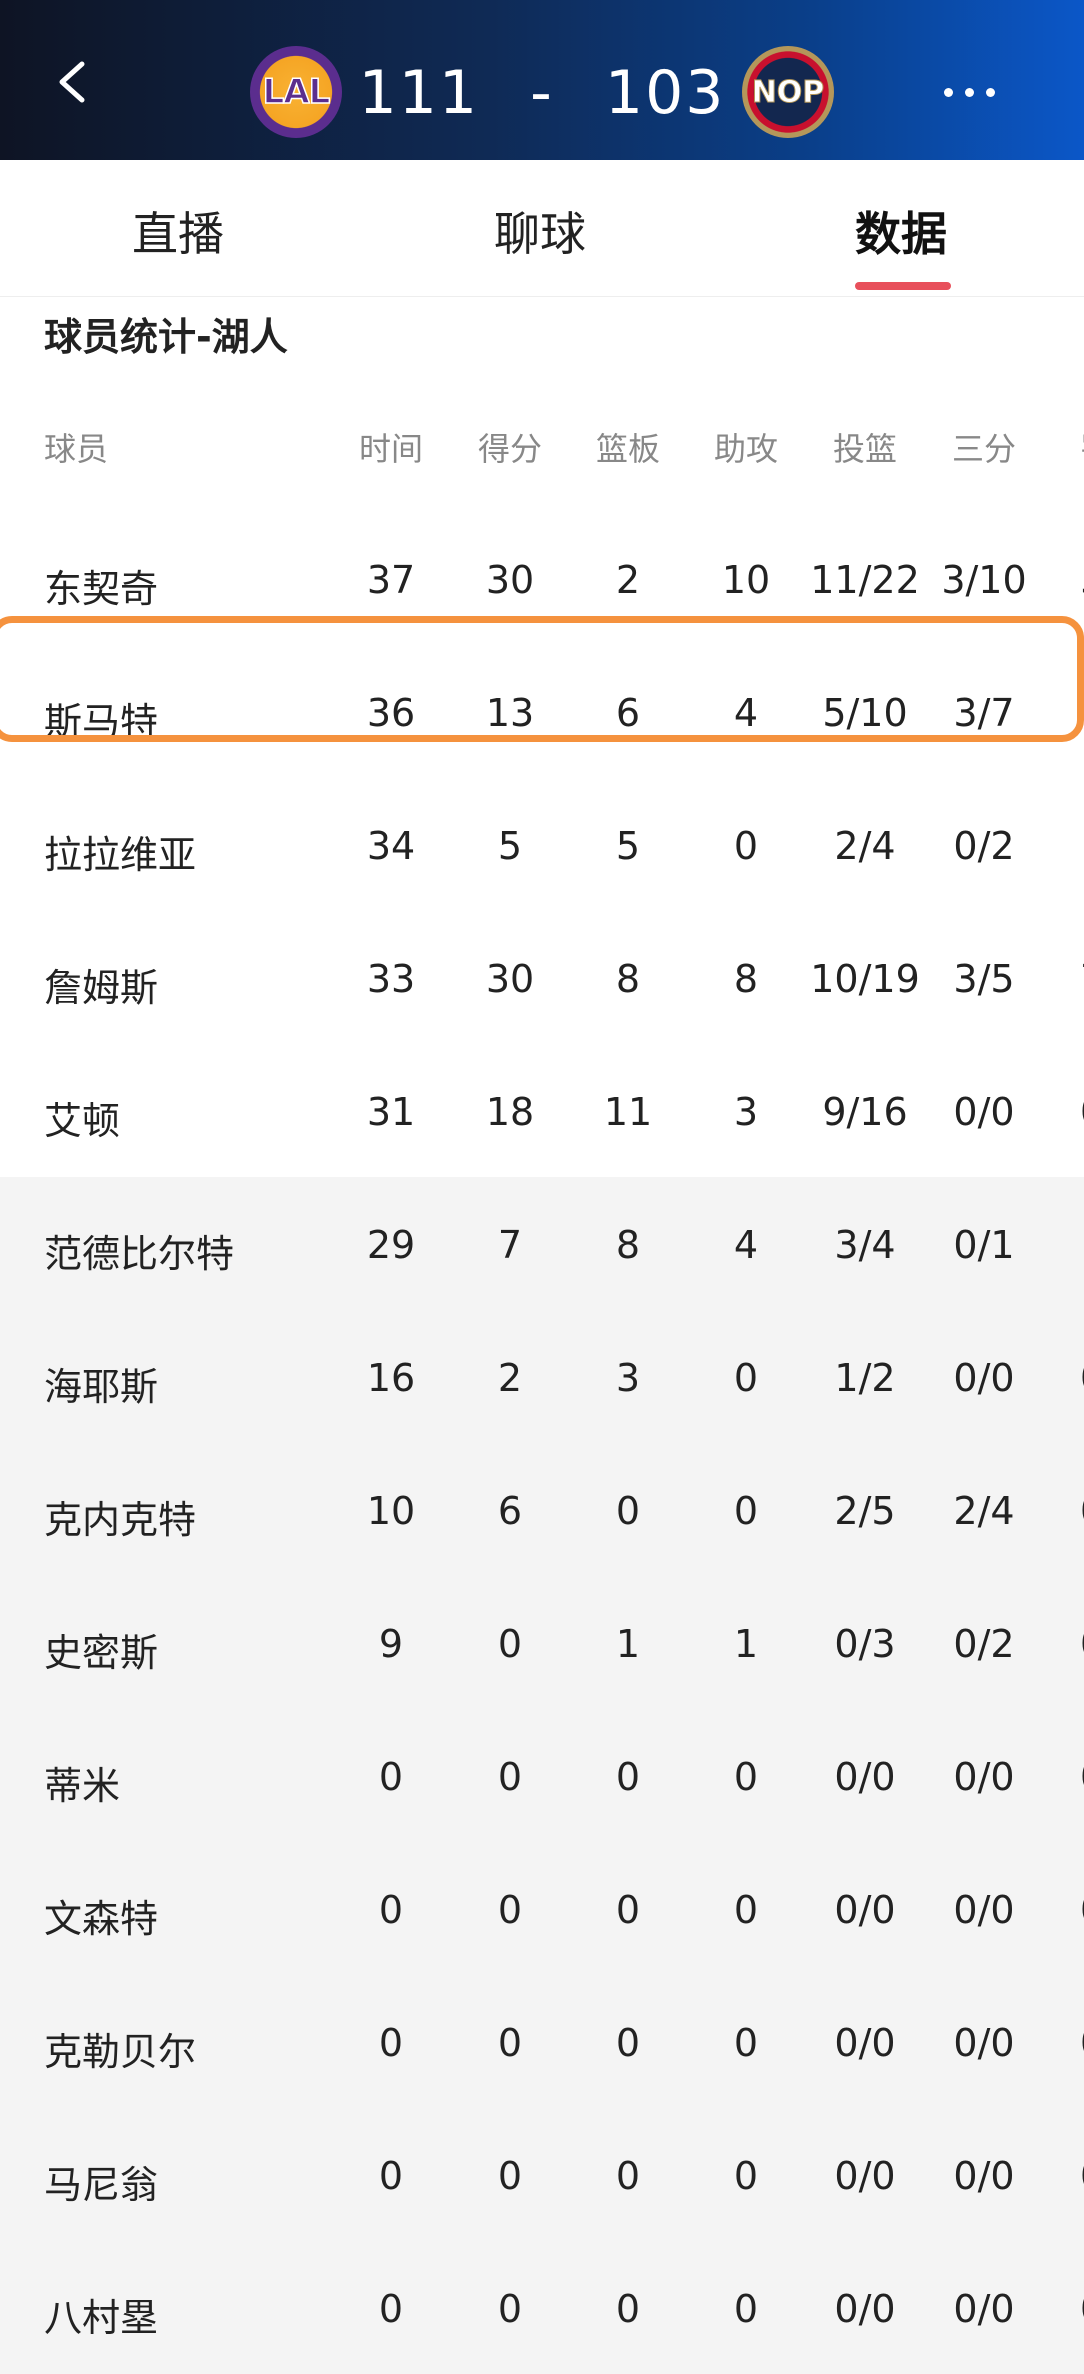 The width and height of the screenshot is (1084, 2374). I want to click on game-header: LAL 111 - 103 NOP, so click(542, 80).